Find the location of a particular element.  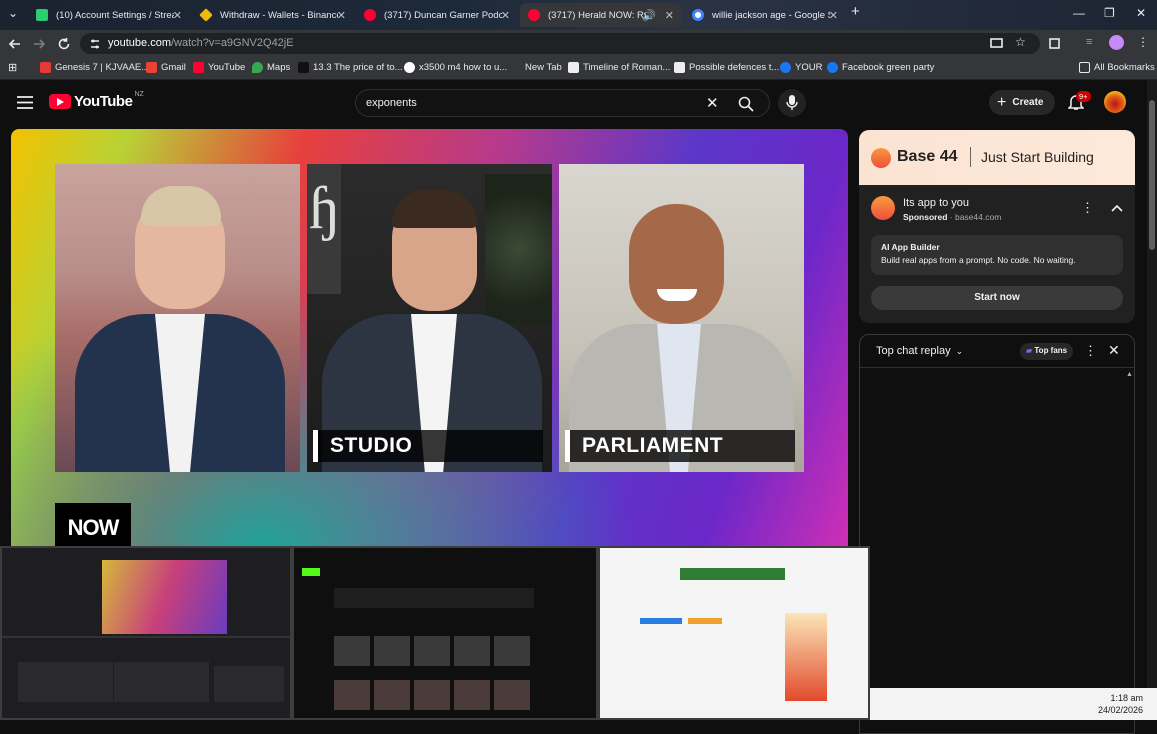

thumbnail-listing-webpage is located at coordinates (734, 633).